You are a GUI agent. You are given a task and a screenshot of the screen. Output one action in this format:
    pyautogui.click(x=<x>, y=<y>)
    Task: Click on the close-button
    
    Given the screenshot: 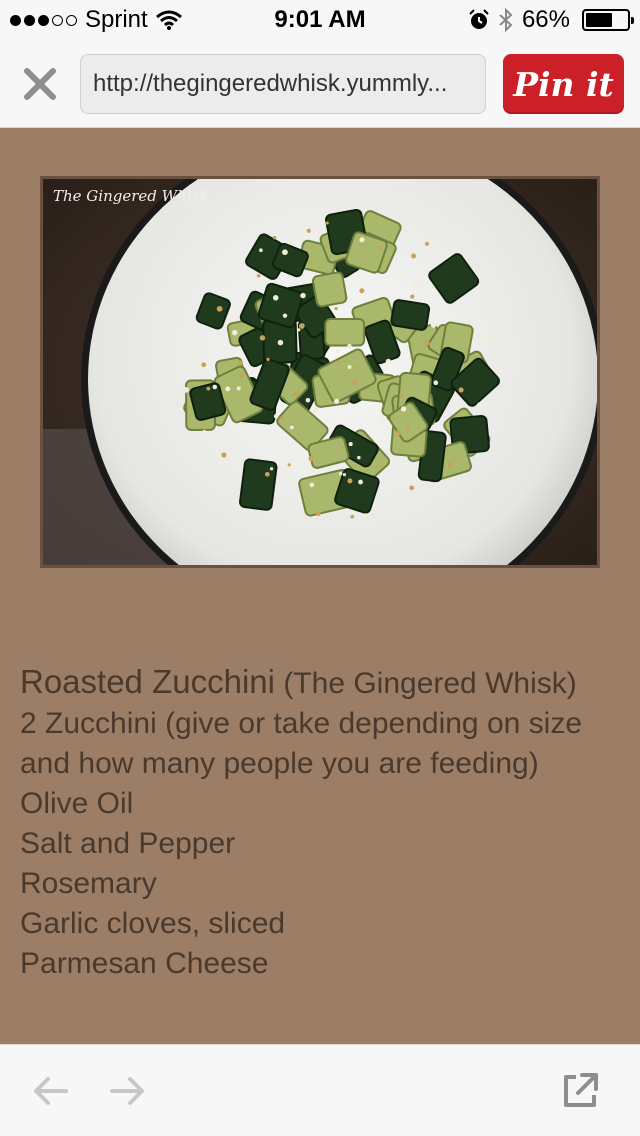 What is the action you would take?
    pyautogui.click(x=40, y=84)
    